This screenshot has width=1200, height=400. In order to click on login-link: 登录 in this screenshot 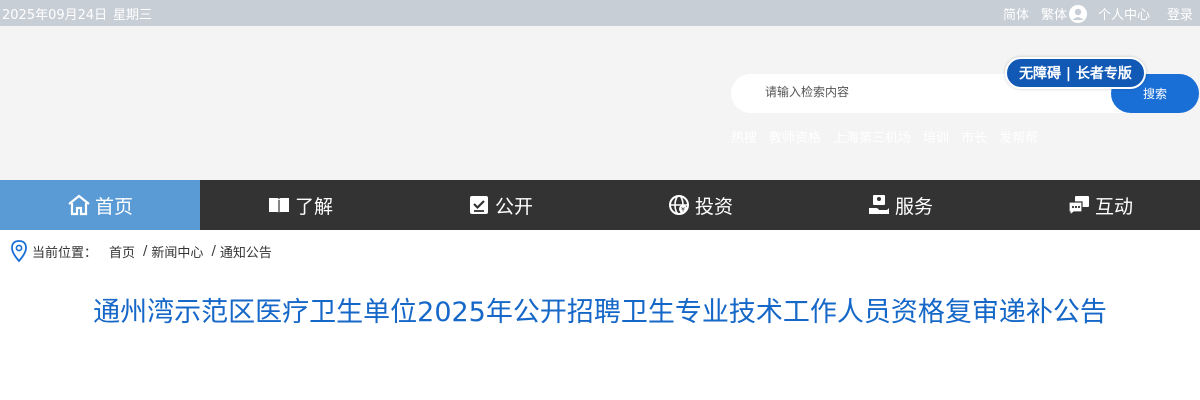, I will do `click(1180, 13)`.